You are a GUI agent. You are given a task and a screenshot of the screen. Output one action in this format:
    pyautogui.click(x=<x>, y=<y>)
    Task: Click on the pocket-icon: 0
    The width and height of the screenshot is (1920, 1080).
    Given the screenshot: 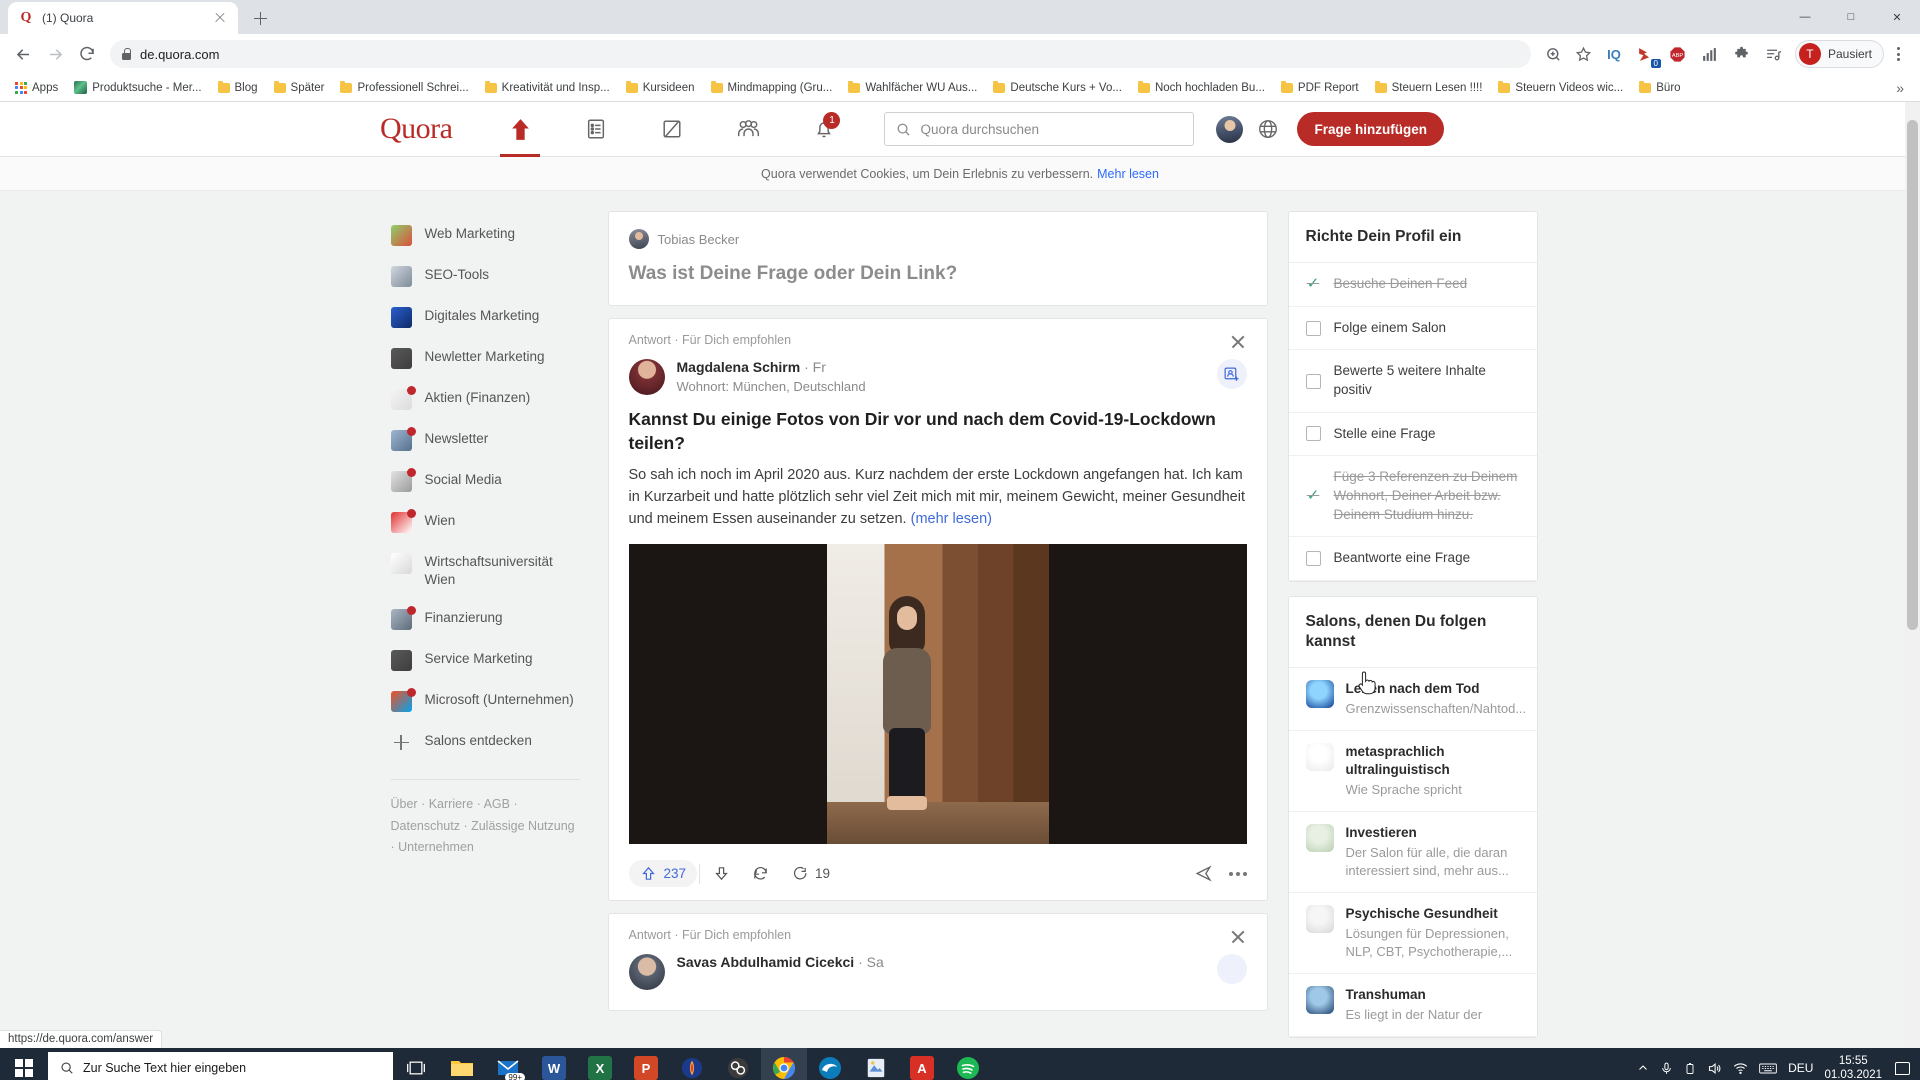 What is the action you would take?
    pyautogui.click(x=1646, y=54)
    